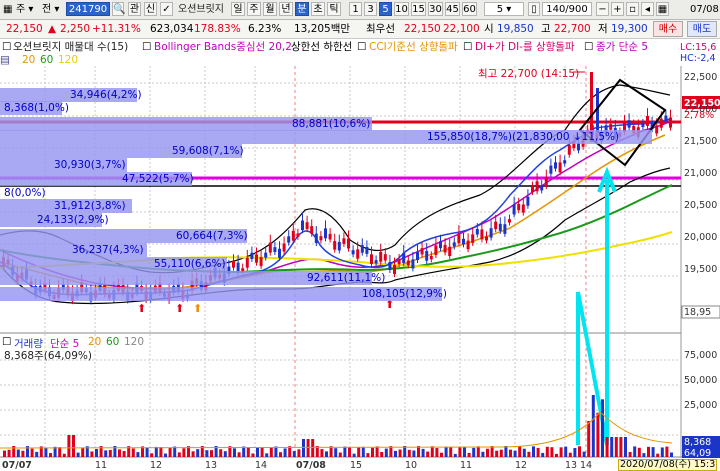  I want to click on volume-profile-label: 36,237(4,3%), so click(108, 250).